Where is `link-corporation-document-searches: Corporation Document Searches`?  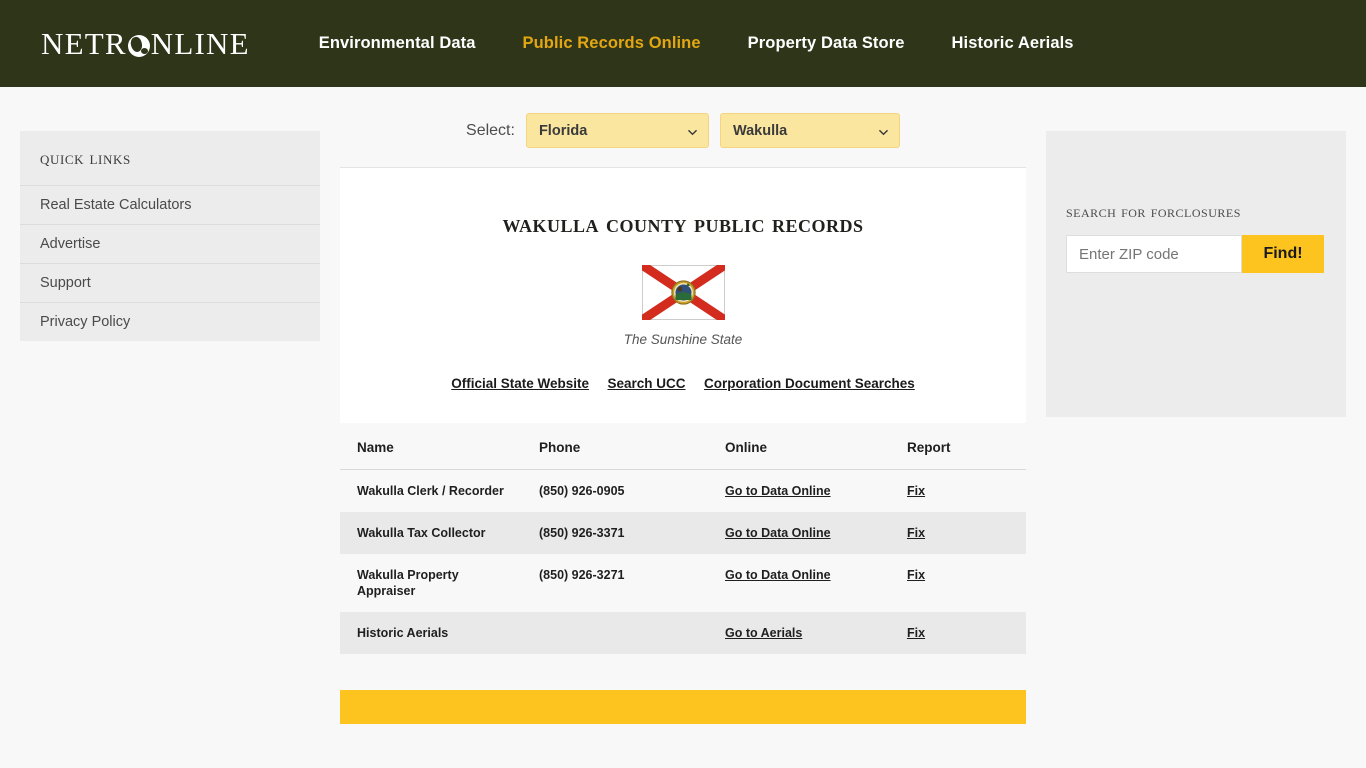 link-corporation-document-searches: Corporation Document Searches is located at coordinates (809, 383).